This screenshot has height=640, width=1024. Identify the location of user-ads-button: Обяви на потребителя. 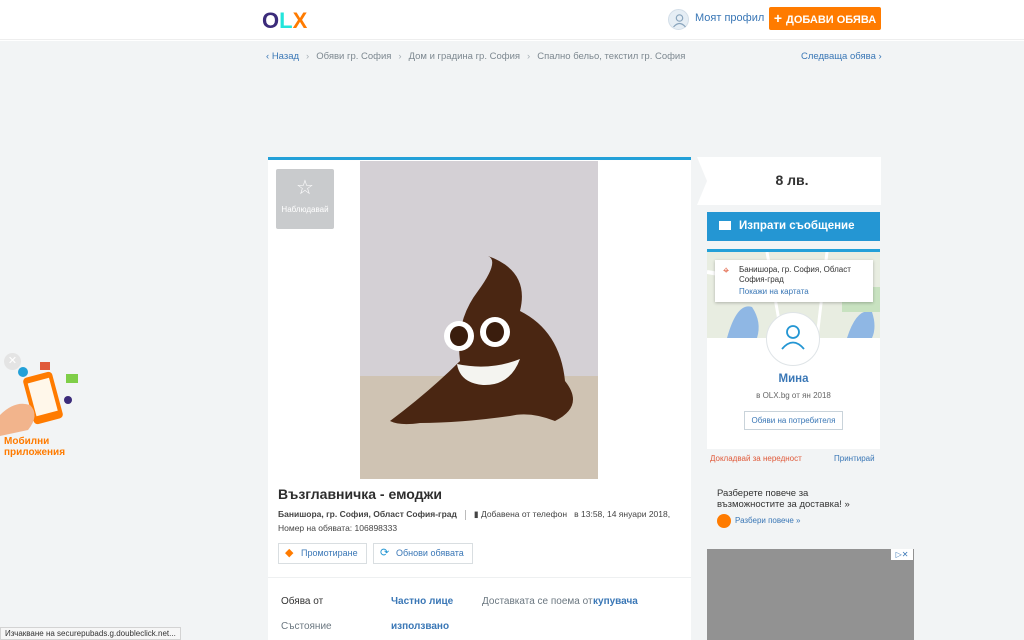
(793, 420).